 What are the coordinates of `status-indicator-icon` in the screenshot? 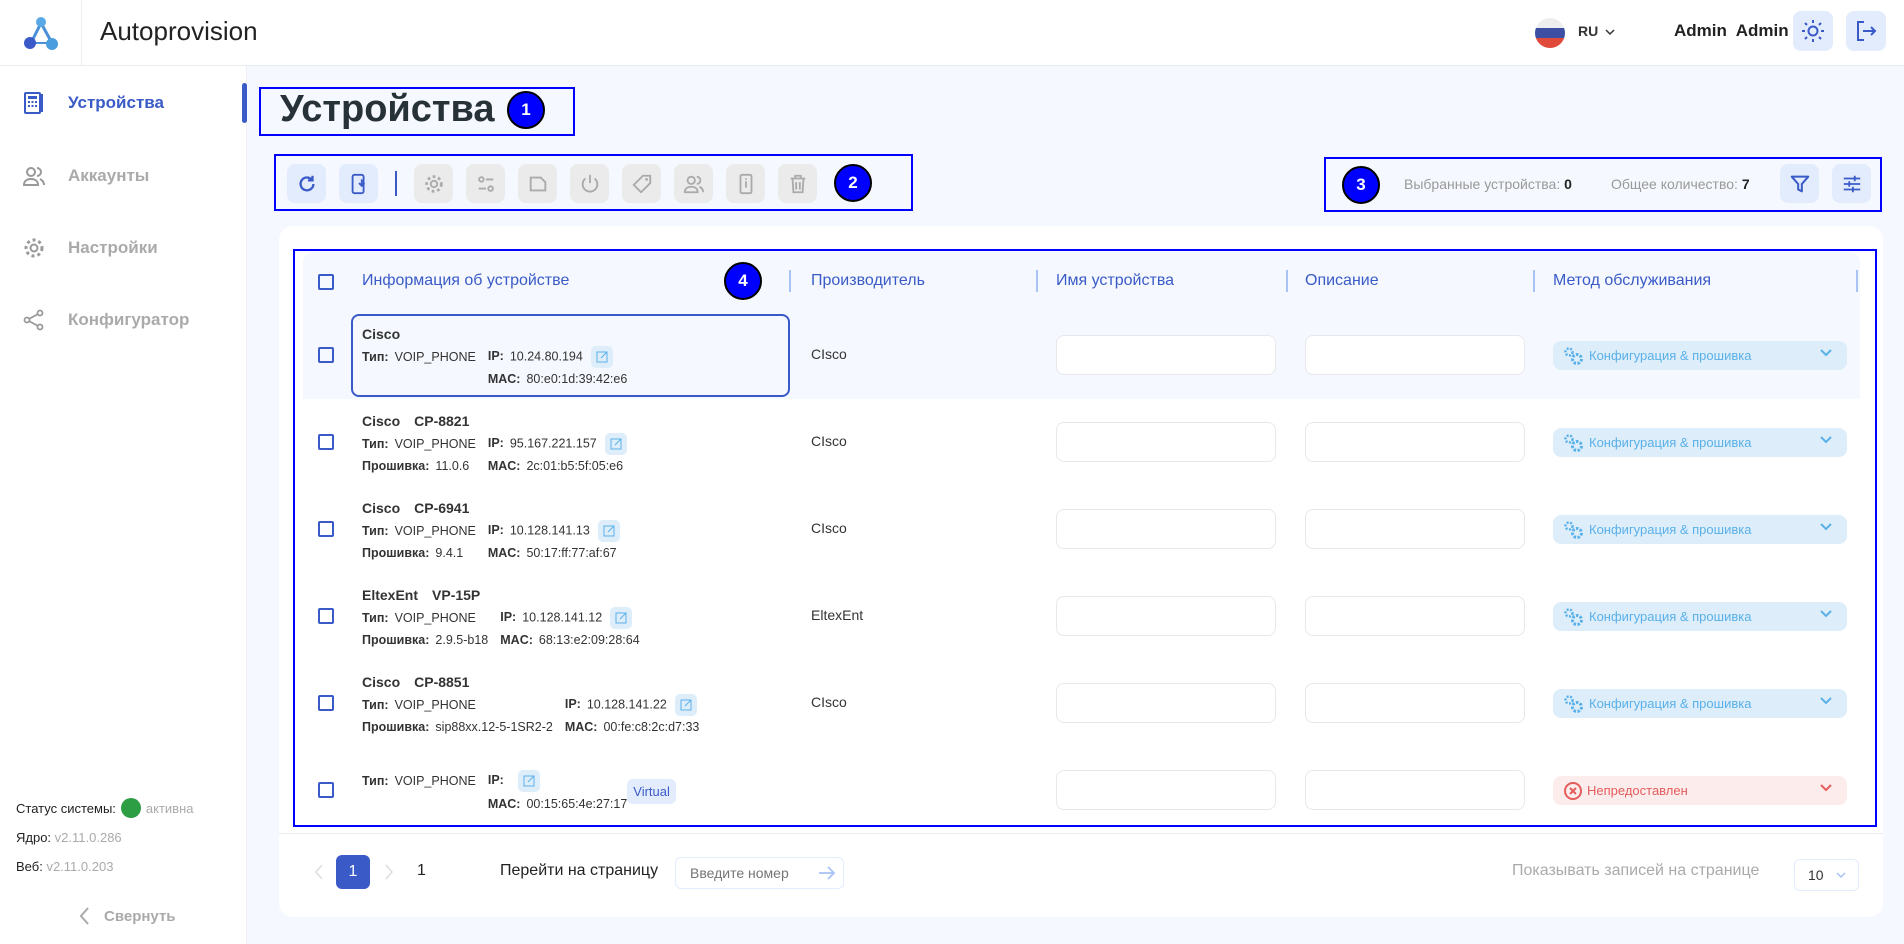 It's located at (130, 808).